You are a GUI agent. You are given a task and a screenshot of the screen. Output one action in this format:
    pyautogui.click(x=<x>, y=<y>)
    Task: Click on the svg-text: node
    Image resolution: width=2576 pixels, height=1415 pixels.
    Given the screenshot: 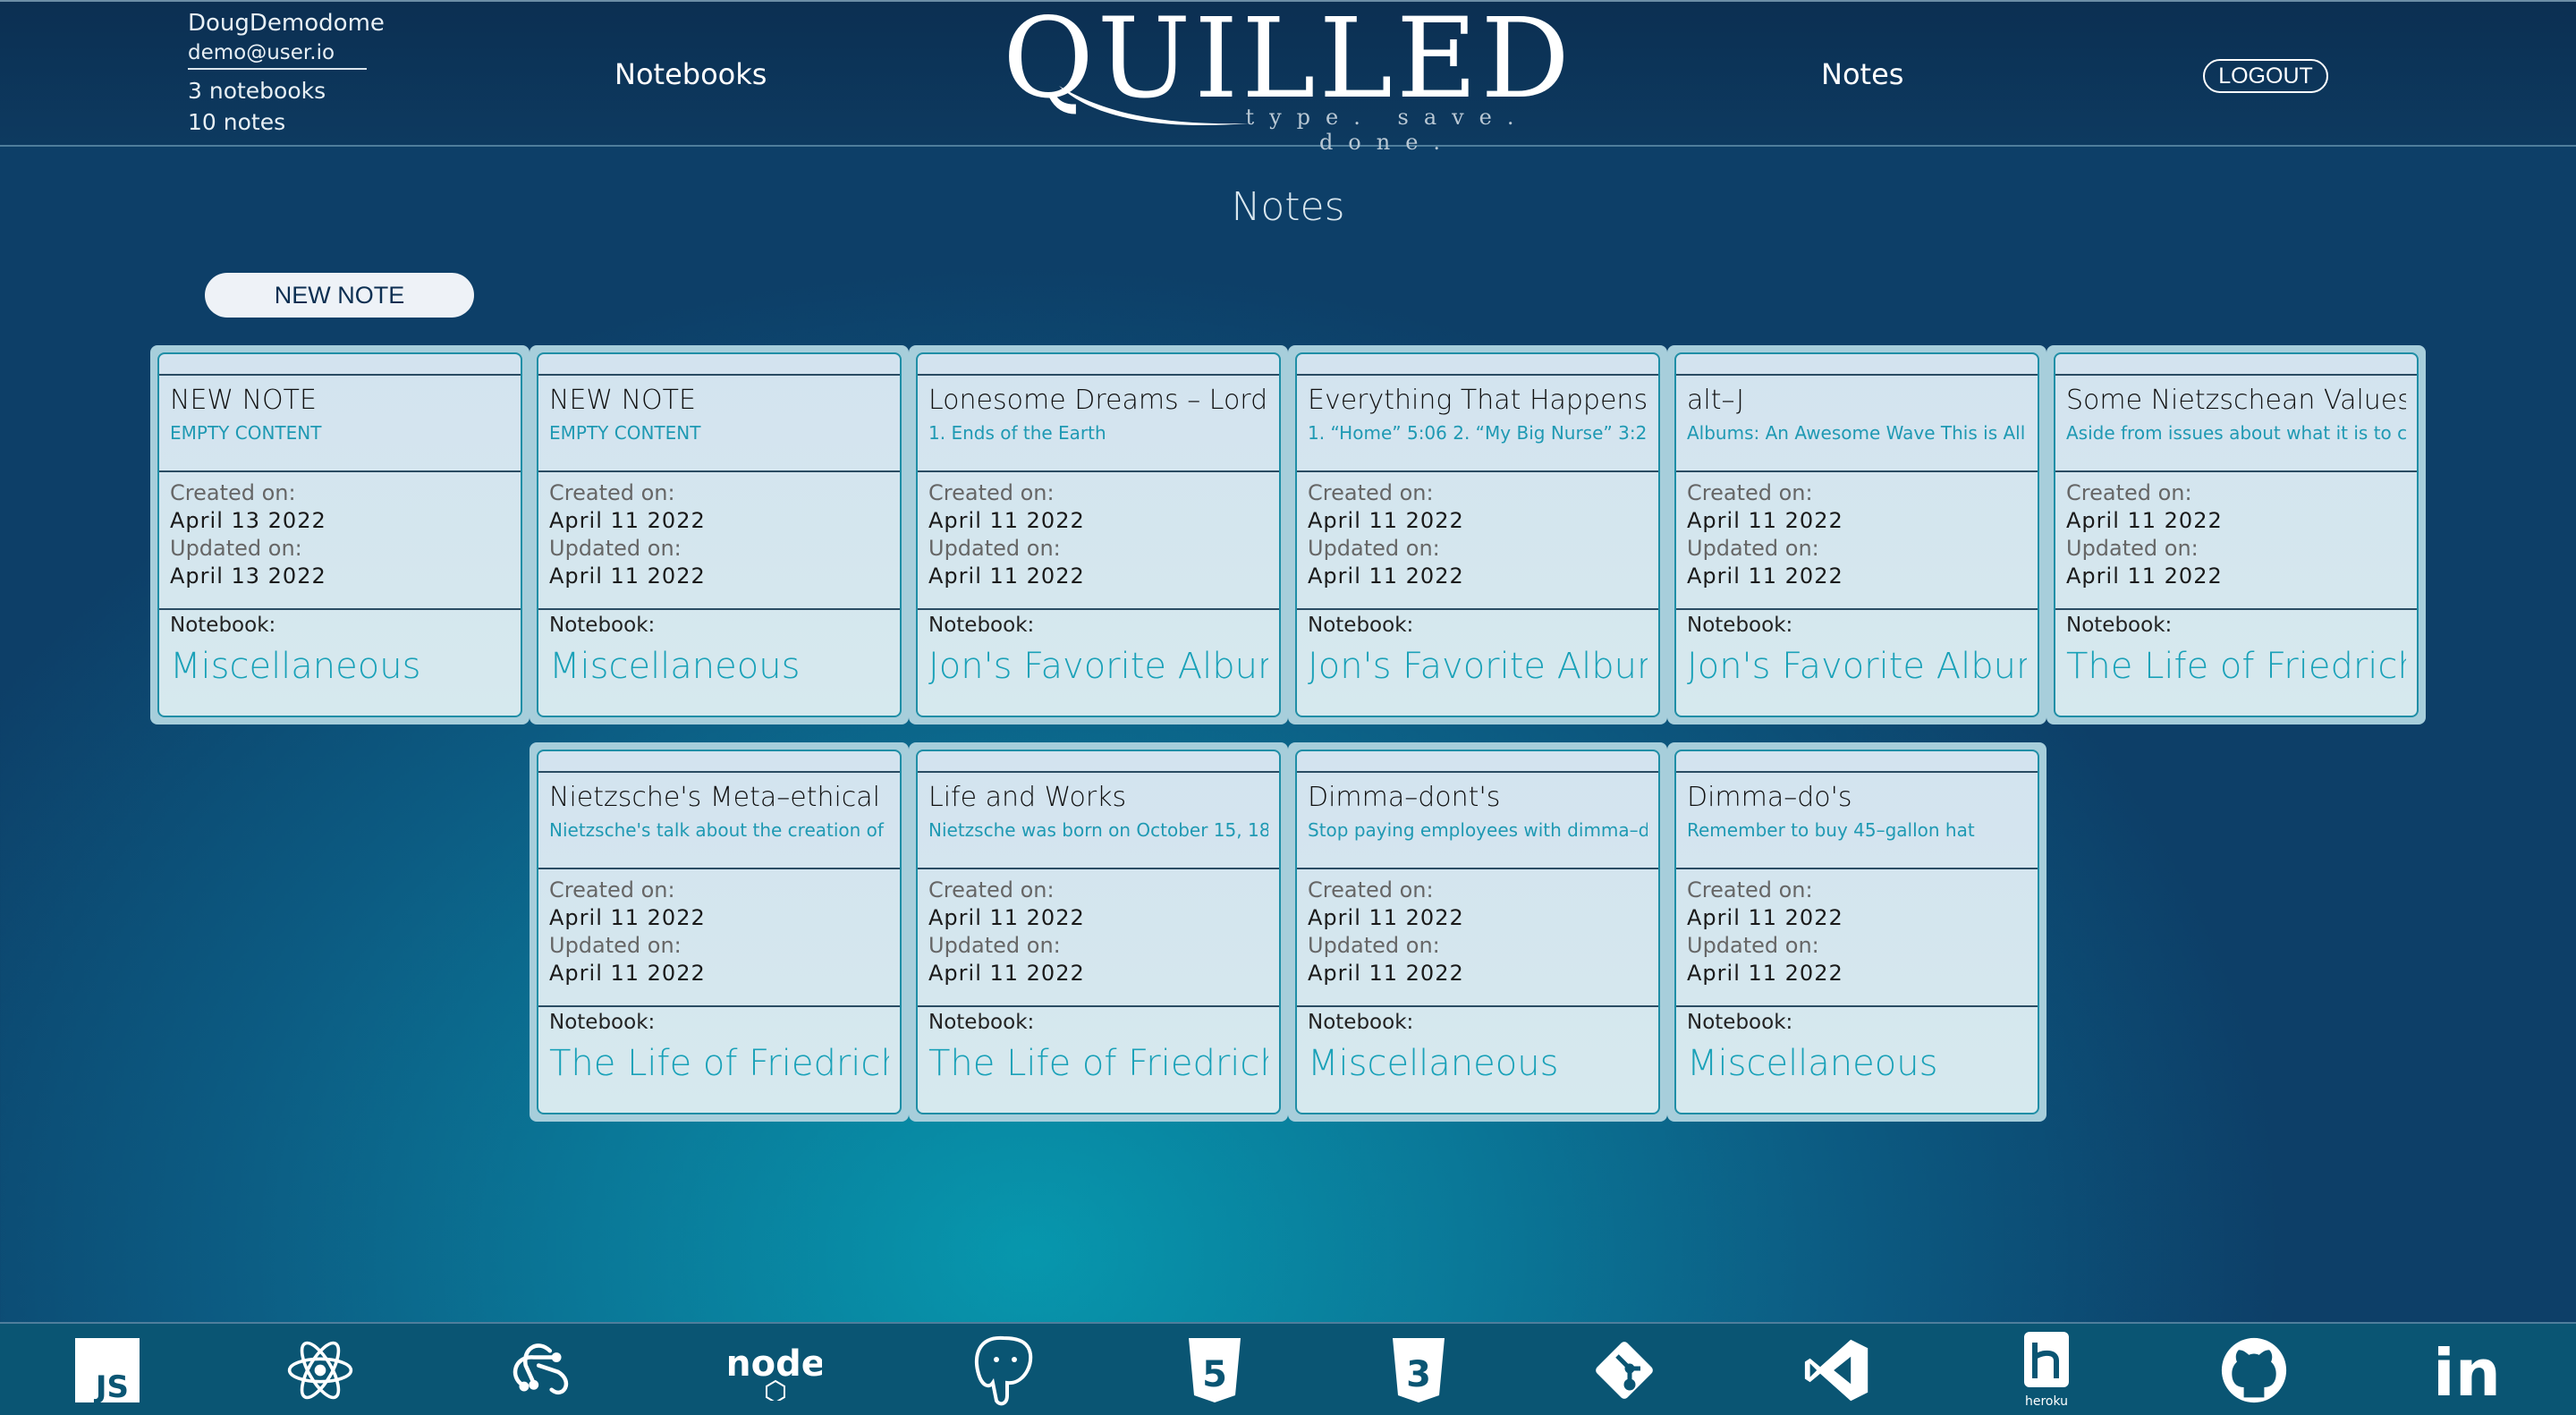 What is the action you would take?
    pyautogui.click(x=775, y=1364)
    